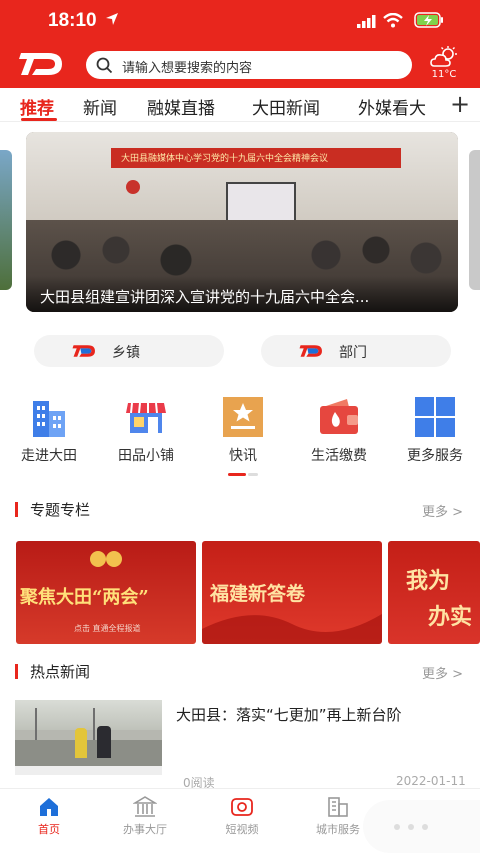 This screenshot has height=853, width=480. Describe the element at coordinates (289, 715) in the screenshot. I see `news-title: 大田县：落实“七更加”再上新台阶` at that location.